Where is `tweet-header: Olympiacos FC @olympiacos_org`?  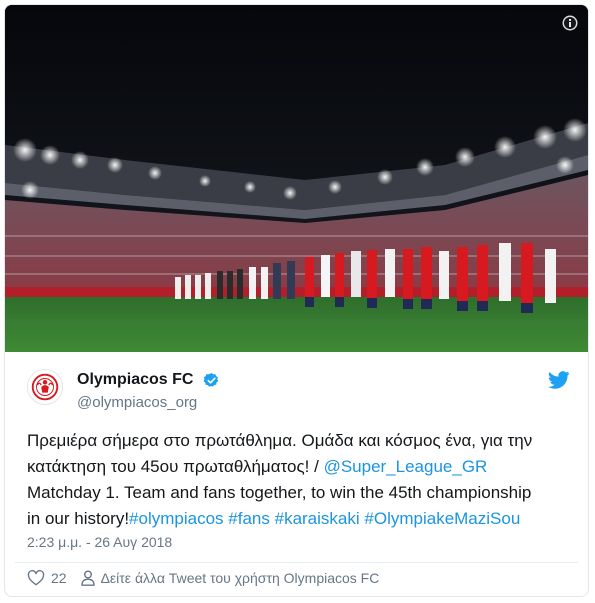 tweet-header: Olympiacos FC @olympiacos_org is located at coordinates (299, 392).